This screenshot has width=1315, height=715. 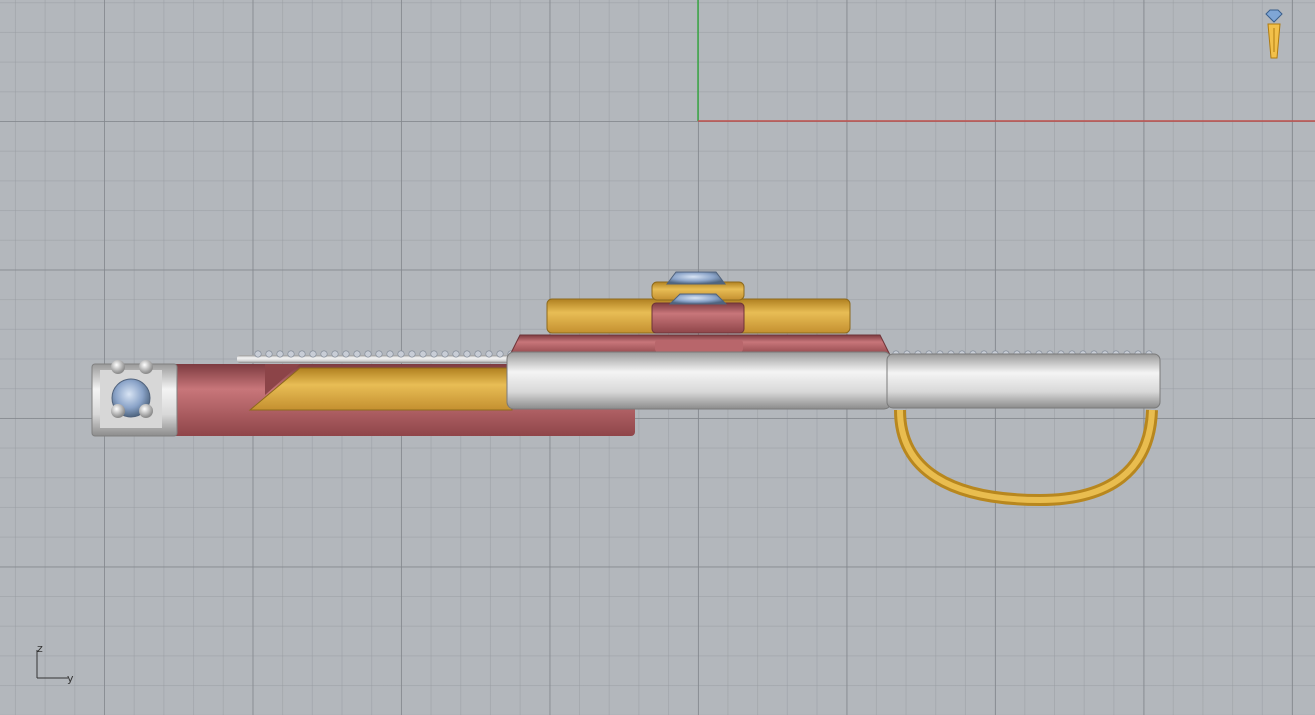 What do you see at coordinates (698, 299) in the screenshot?
I see `second-gem` at bounding box center [698, 299].